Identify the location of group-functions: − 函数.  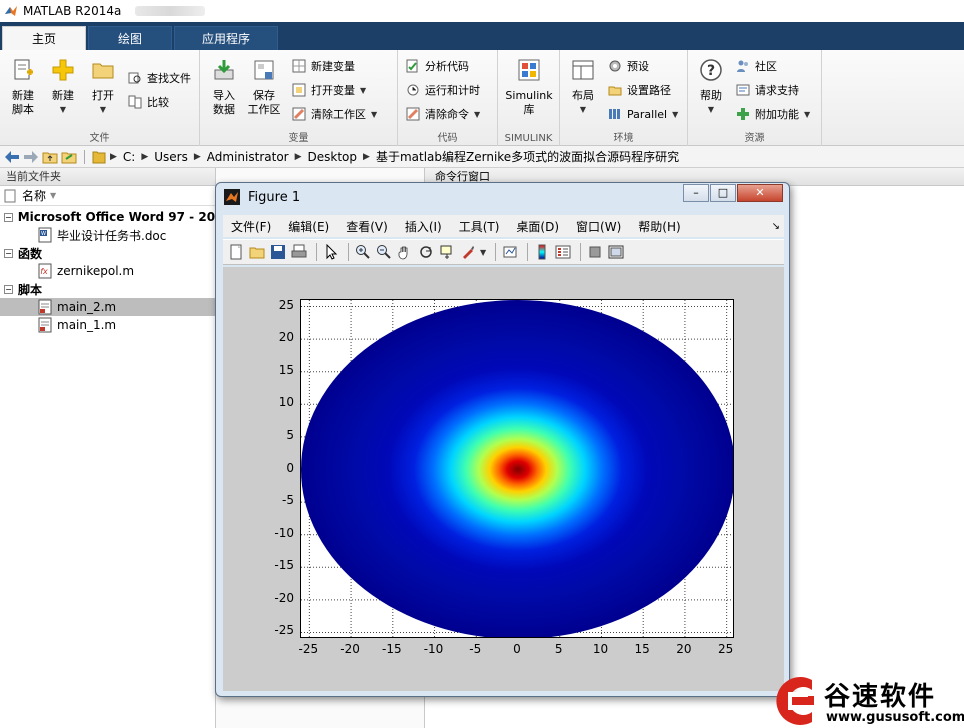
(107, 253).